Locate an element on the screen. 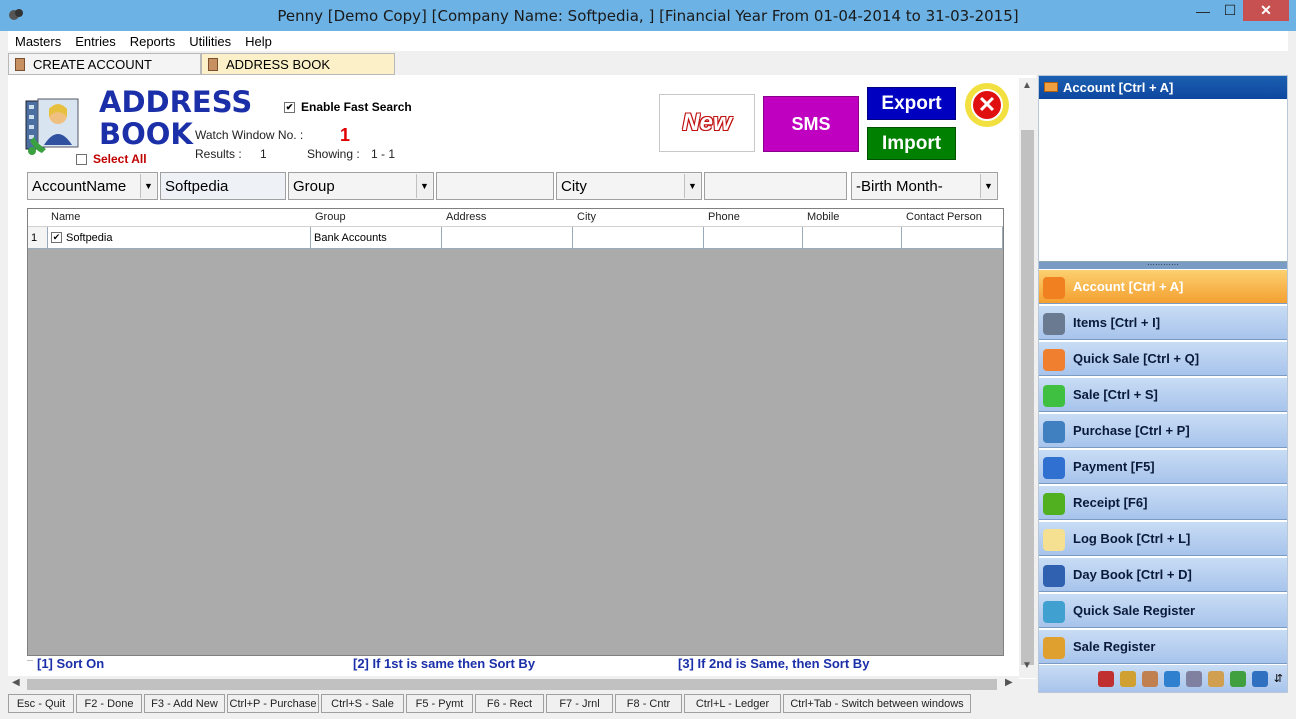 This screenshot has height=719, width=1296. column-header-group: Group is located at coordinates (330, 217).